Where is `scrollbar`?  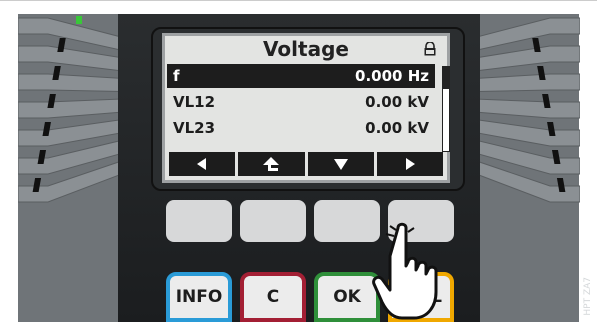 scrollbar is located at coordinates (446, 109).